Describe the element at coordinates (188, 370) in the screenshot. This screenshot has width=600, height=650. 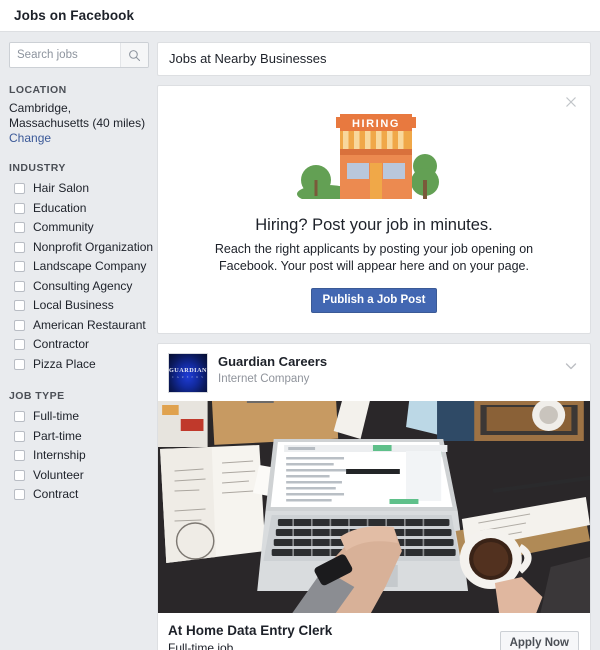
I see `company-logo-word: GUARDIAN` at that location.